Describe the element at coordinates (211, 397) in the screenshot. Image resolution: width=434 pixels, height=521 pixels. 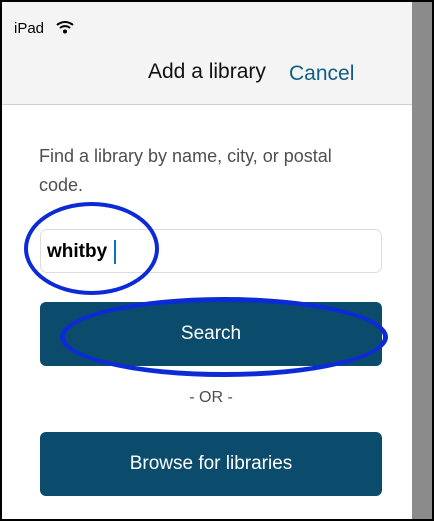
I see `or-divider: - OR -` at that location.